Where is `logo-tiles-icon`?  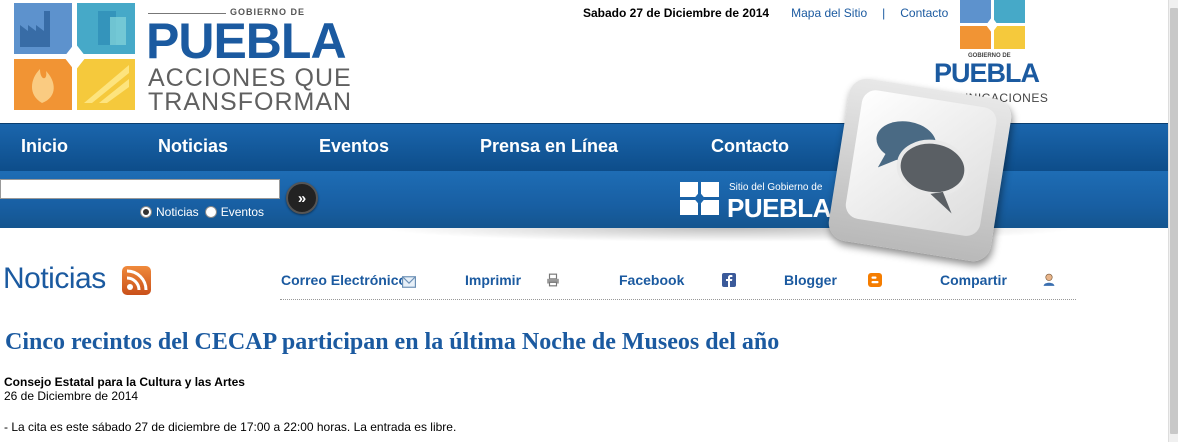 logo-tiles-icon is located at coordinates (74, 56).